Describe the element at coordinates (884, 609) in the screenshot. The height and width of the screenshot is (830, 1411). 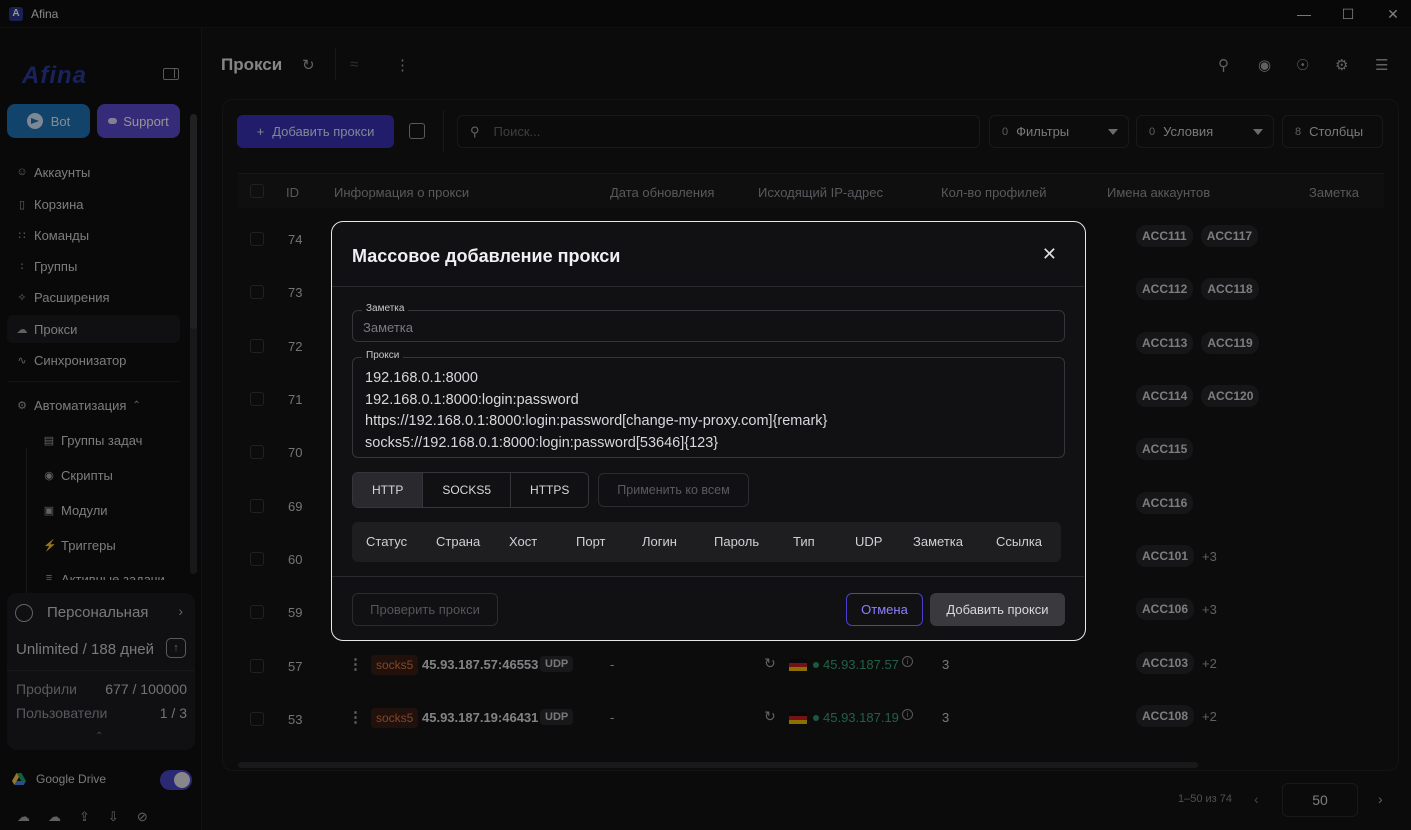
I see `cancel-button: Отмена` at that location.